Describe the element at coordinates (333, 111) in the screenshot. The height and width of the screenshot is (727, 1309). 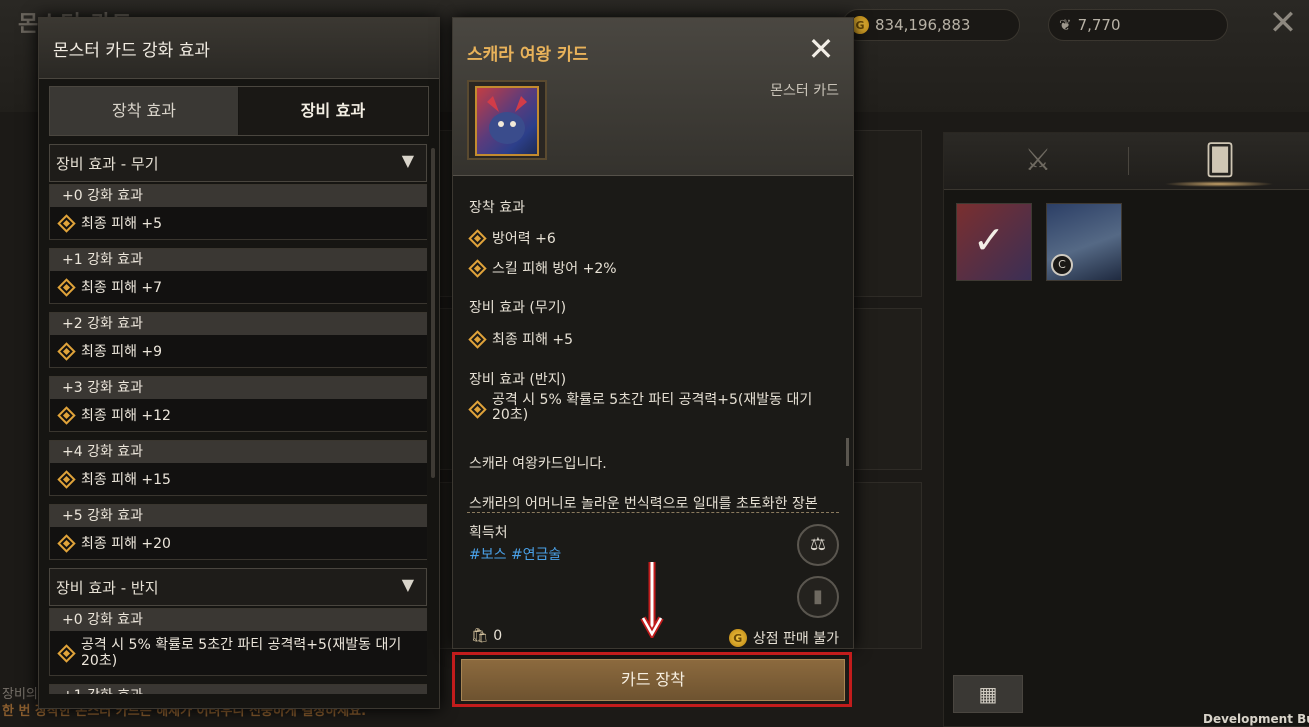
I see `tab-equipment-effect: 장비 효과` at that location.